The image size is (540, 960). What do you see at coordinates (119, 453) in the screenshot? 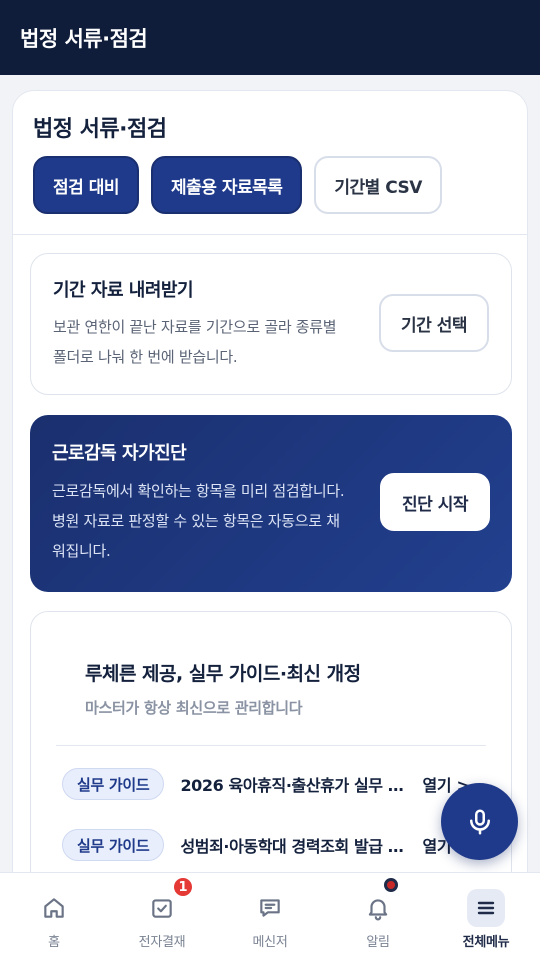
I see `audit-card-title: 근로감독 자가진단` at bounding box center [119, 453].